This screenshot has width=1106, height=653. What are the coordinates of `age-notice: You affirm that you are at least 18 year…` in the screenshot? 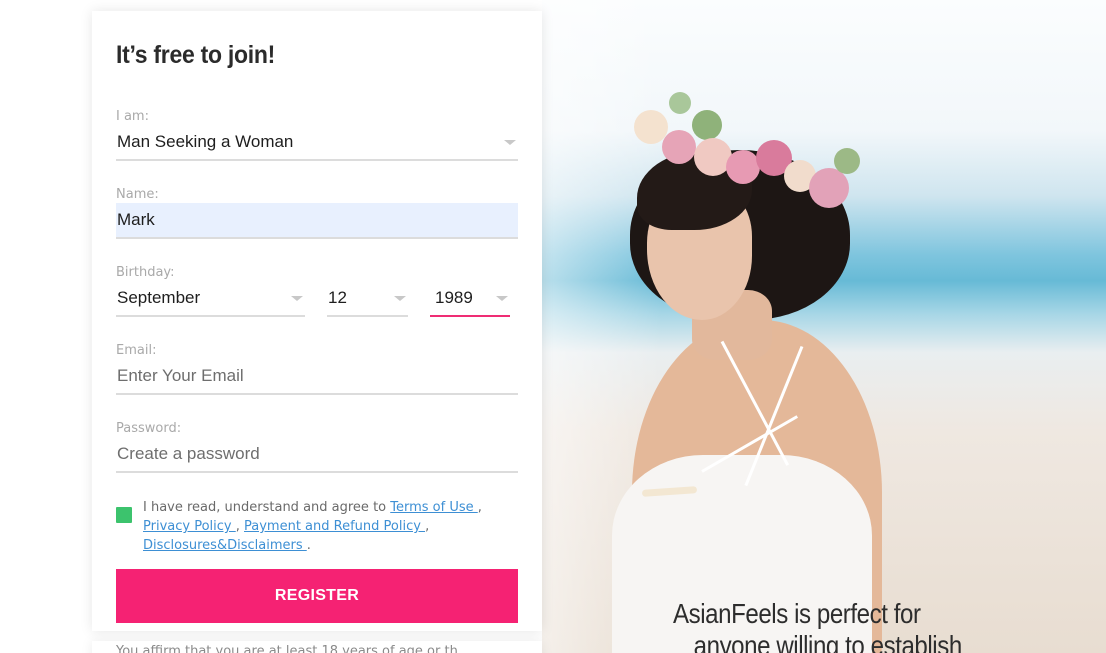 It's located at (317, 647).